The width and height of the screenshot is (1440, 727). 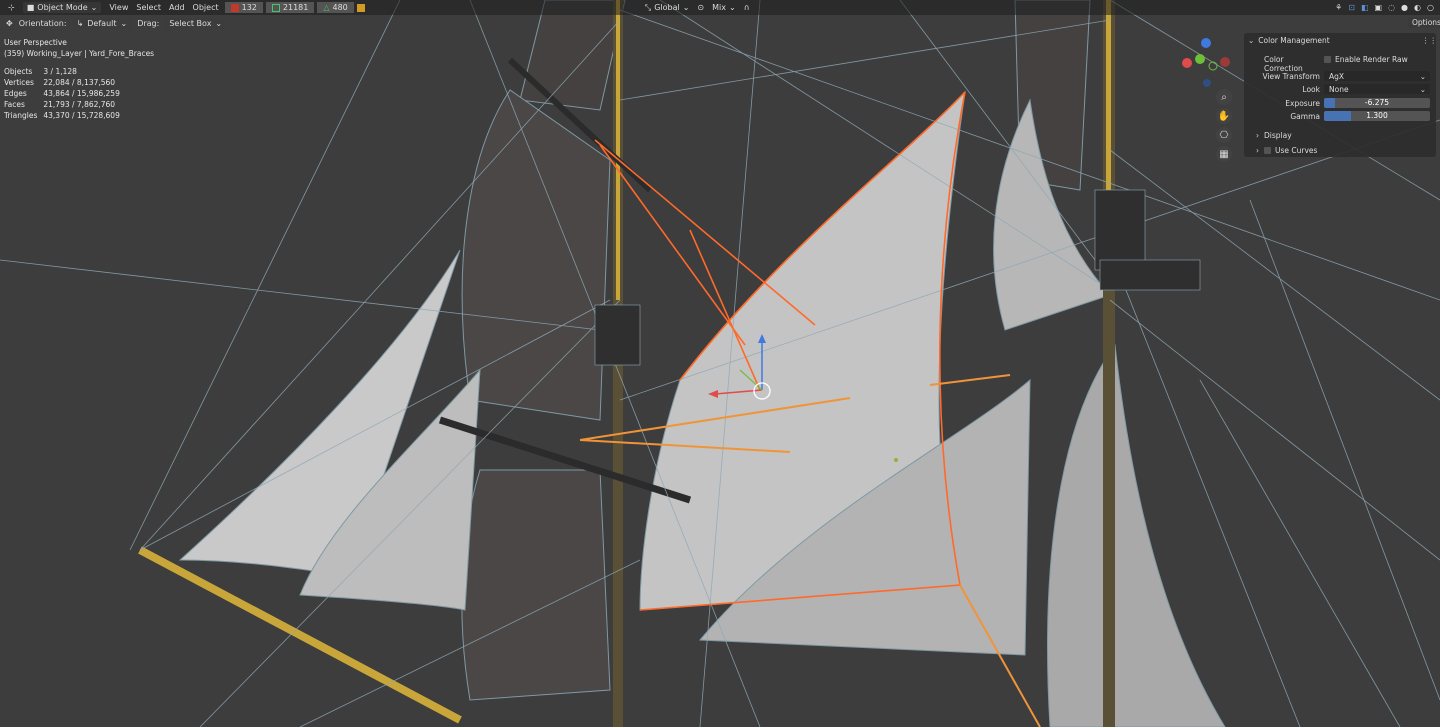 What do you see at coordinates (360, 7) in the screenshot?
I see `box-icon` at bounding box center [360, 7].